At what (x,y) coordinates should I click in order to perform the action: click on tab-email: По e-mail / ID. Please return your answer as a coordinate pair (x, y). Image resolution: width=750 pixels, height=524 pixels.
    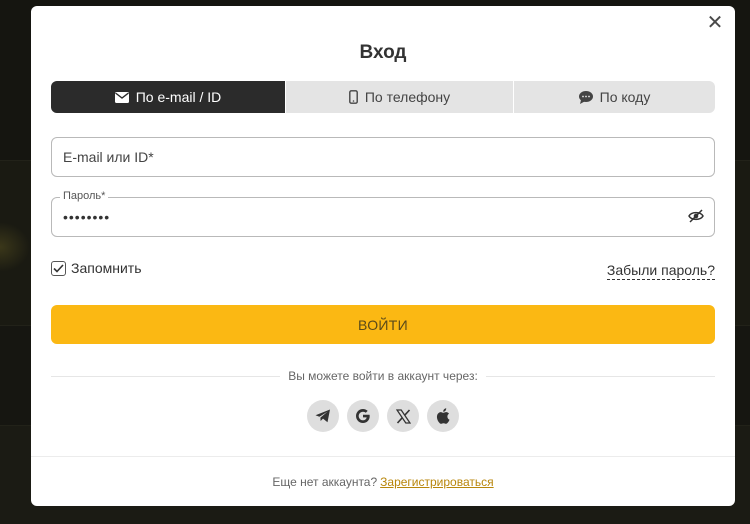
    Looking at the image, I should click on (168, 97).